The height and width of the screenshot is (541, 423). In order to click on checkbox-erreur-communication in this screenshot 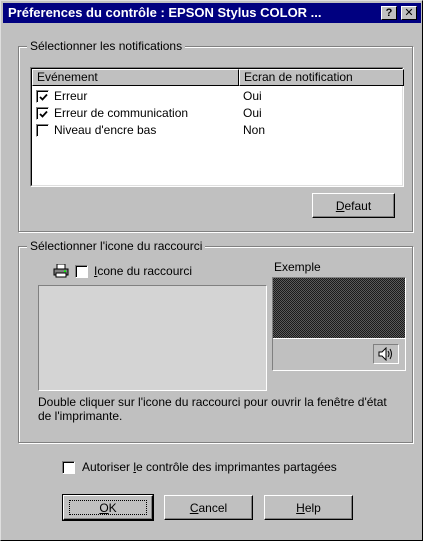, I will do `click(42, 113)`.